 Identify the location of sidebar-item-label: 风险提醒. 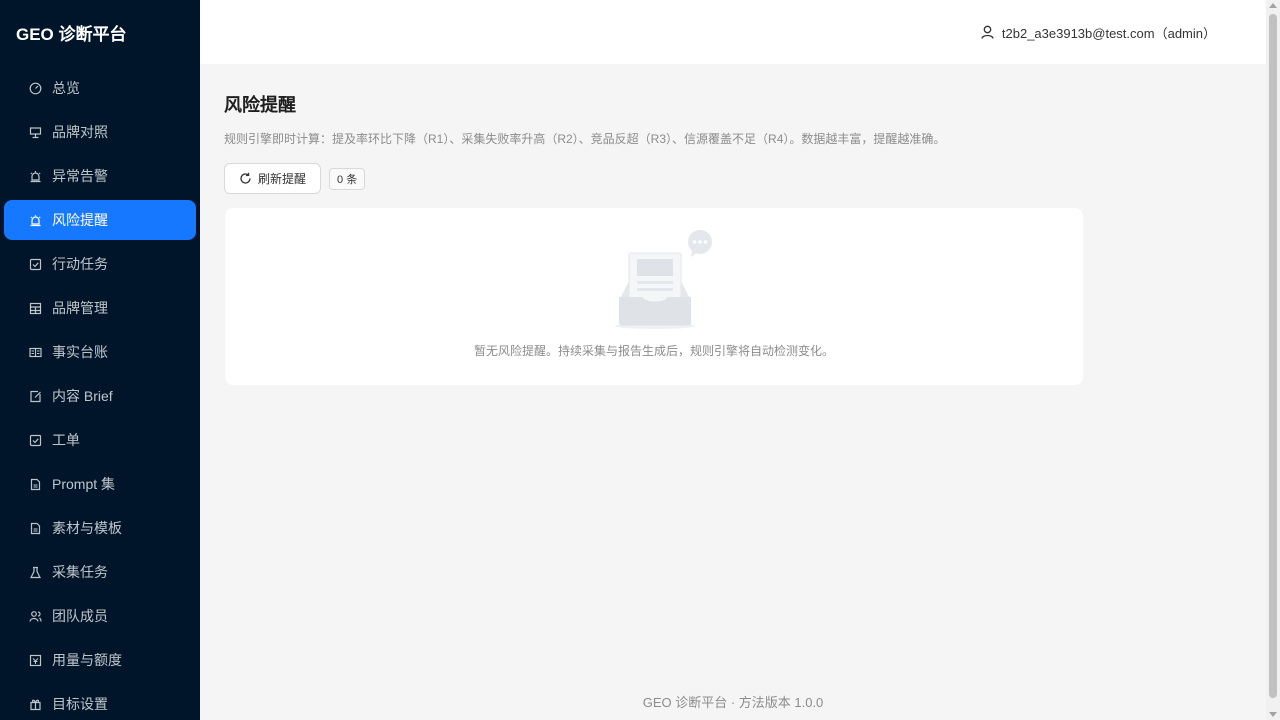
(80, 220).